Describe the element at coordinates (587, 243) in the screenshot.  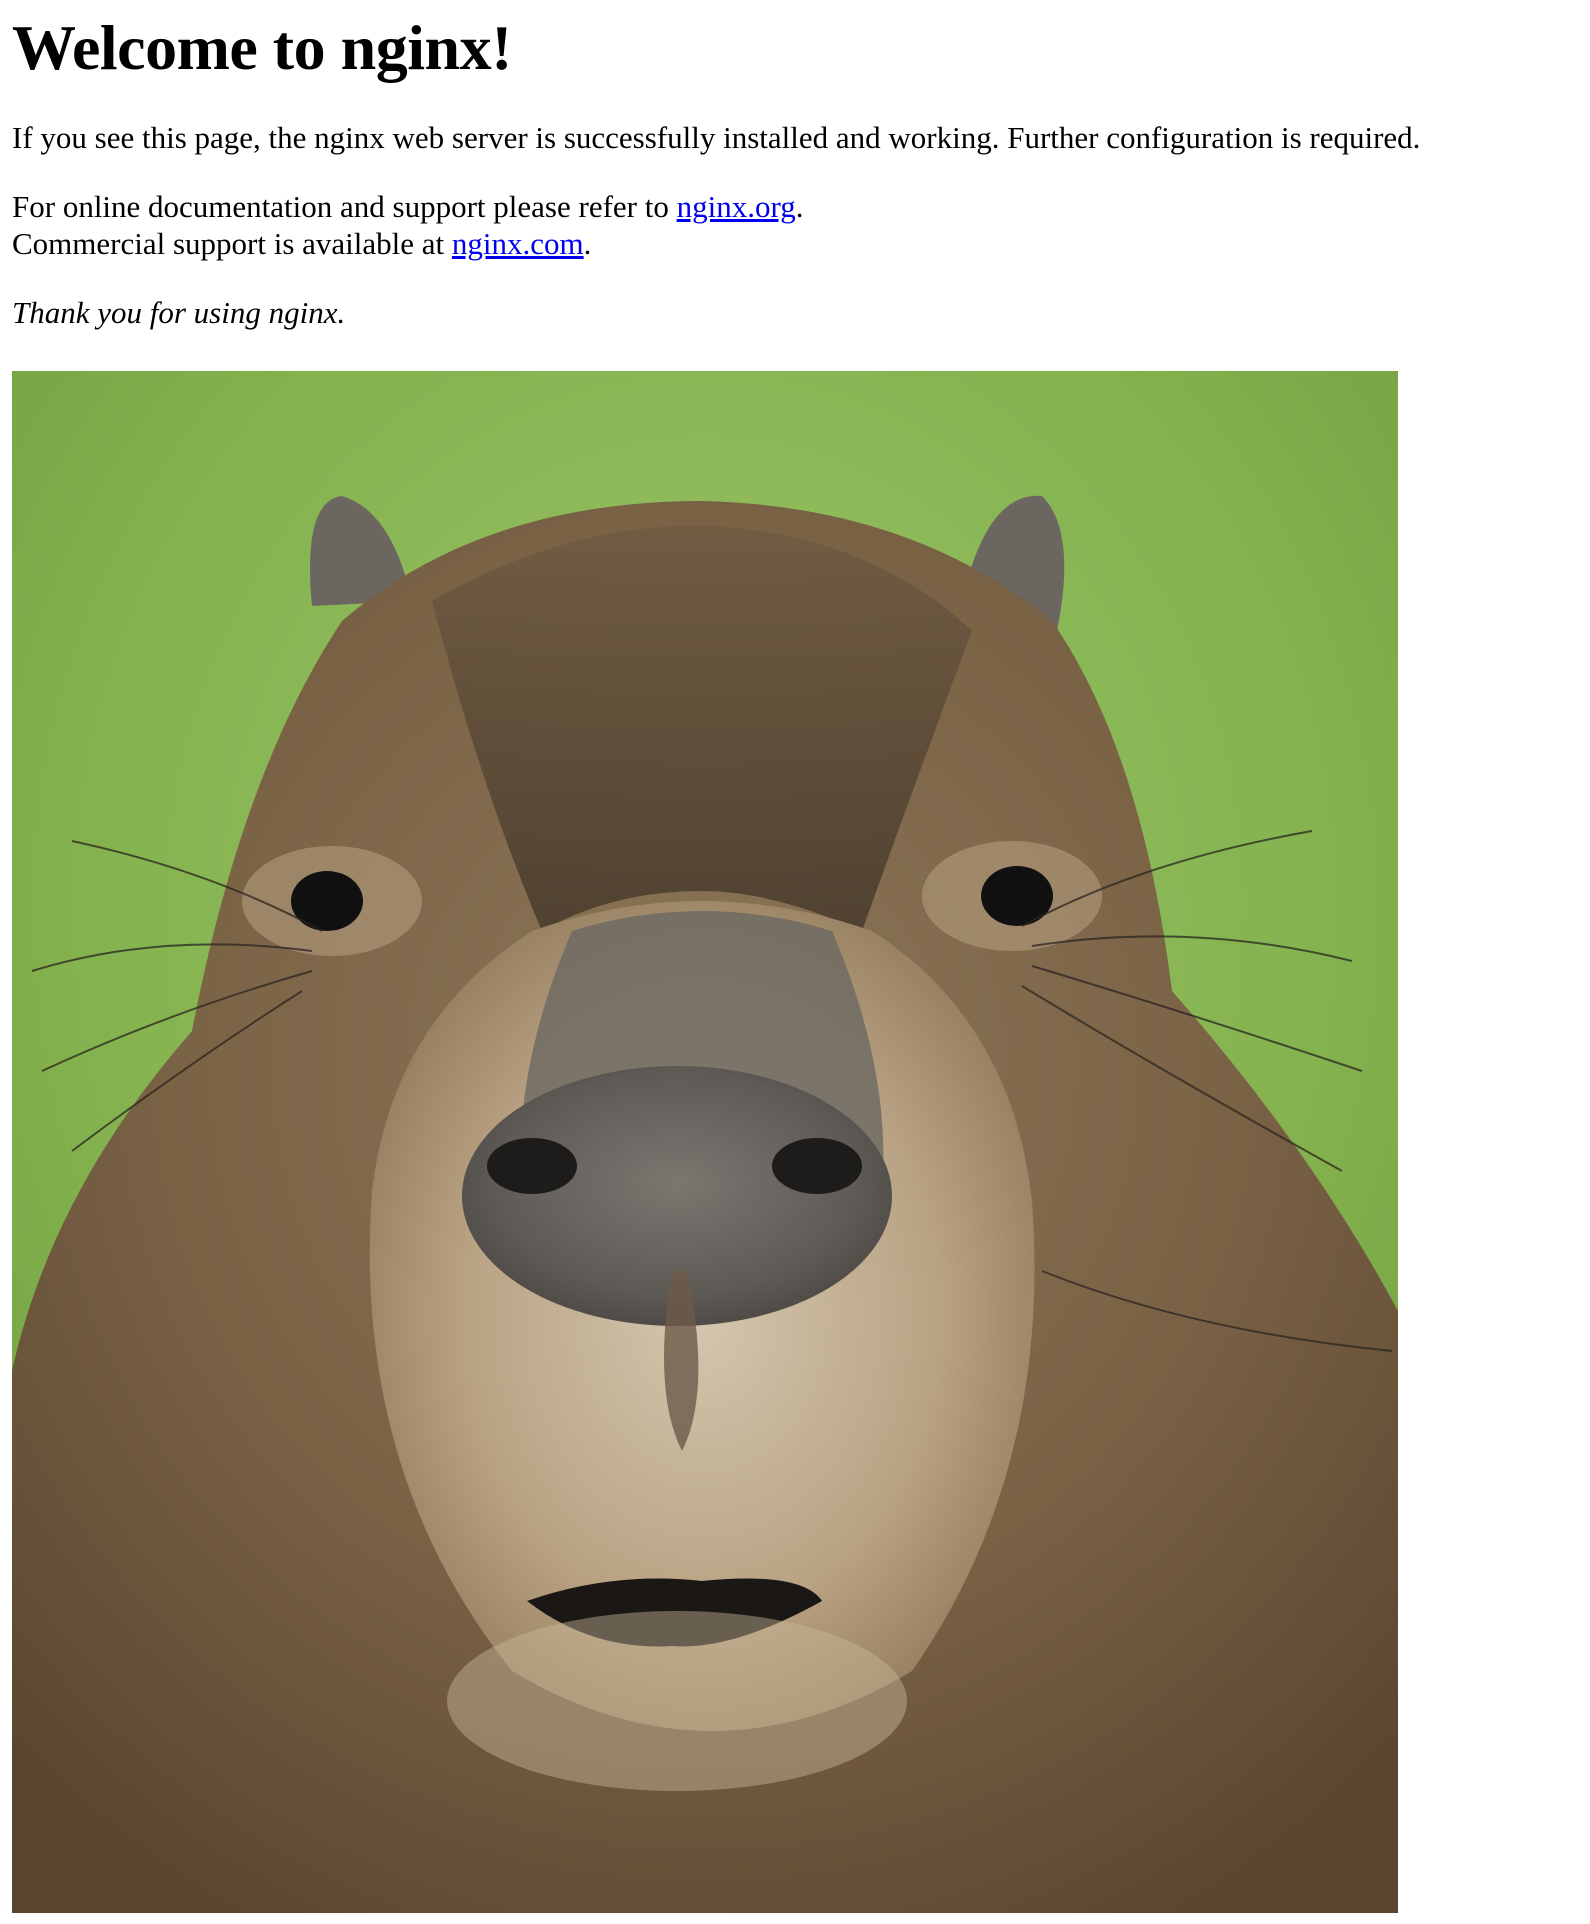
I see `commercial-suffix: .` at that location.